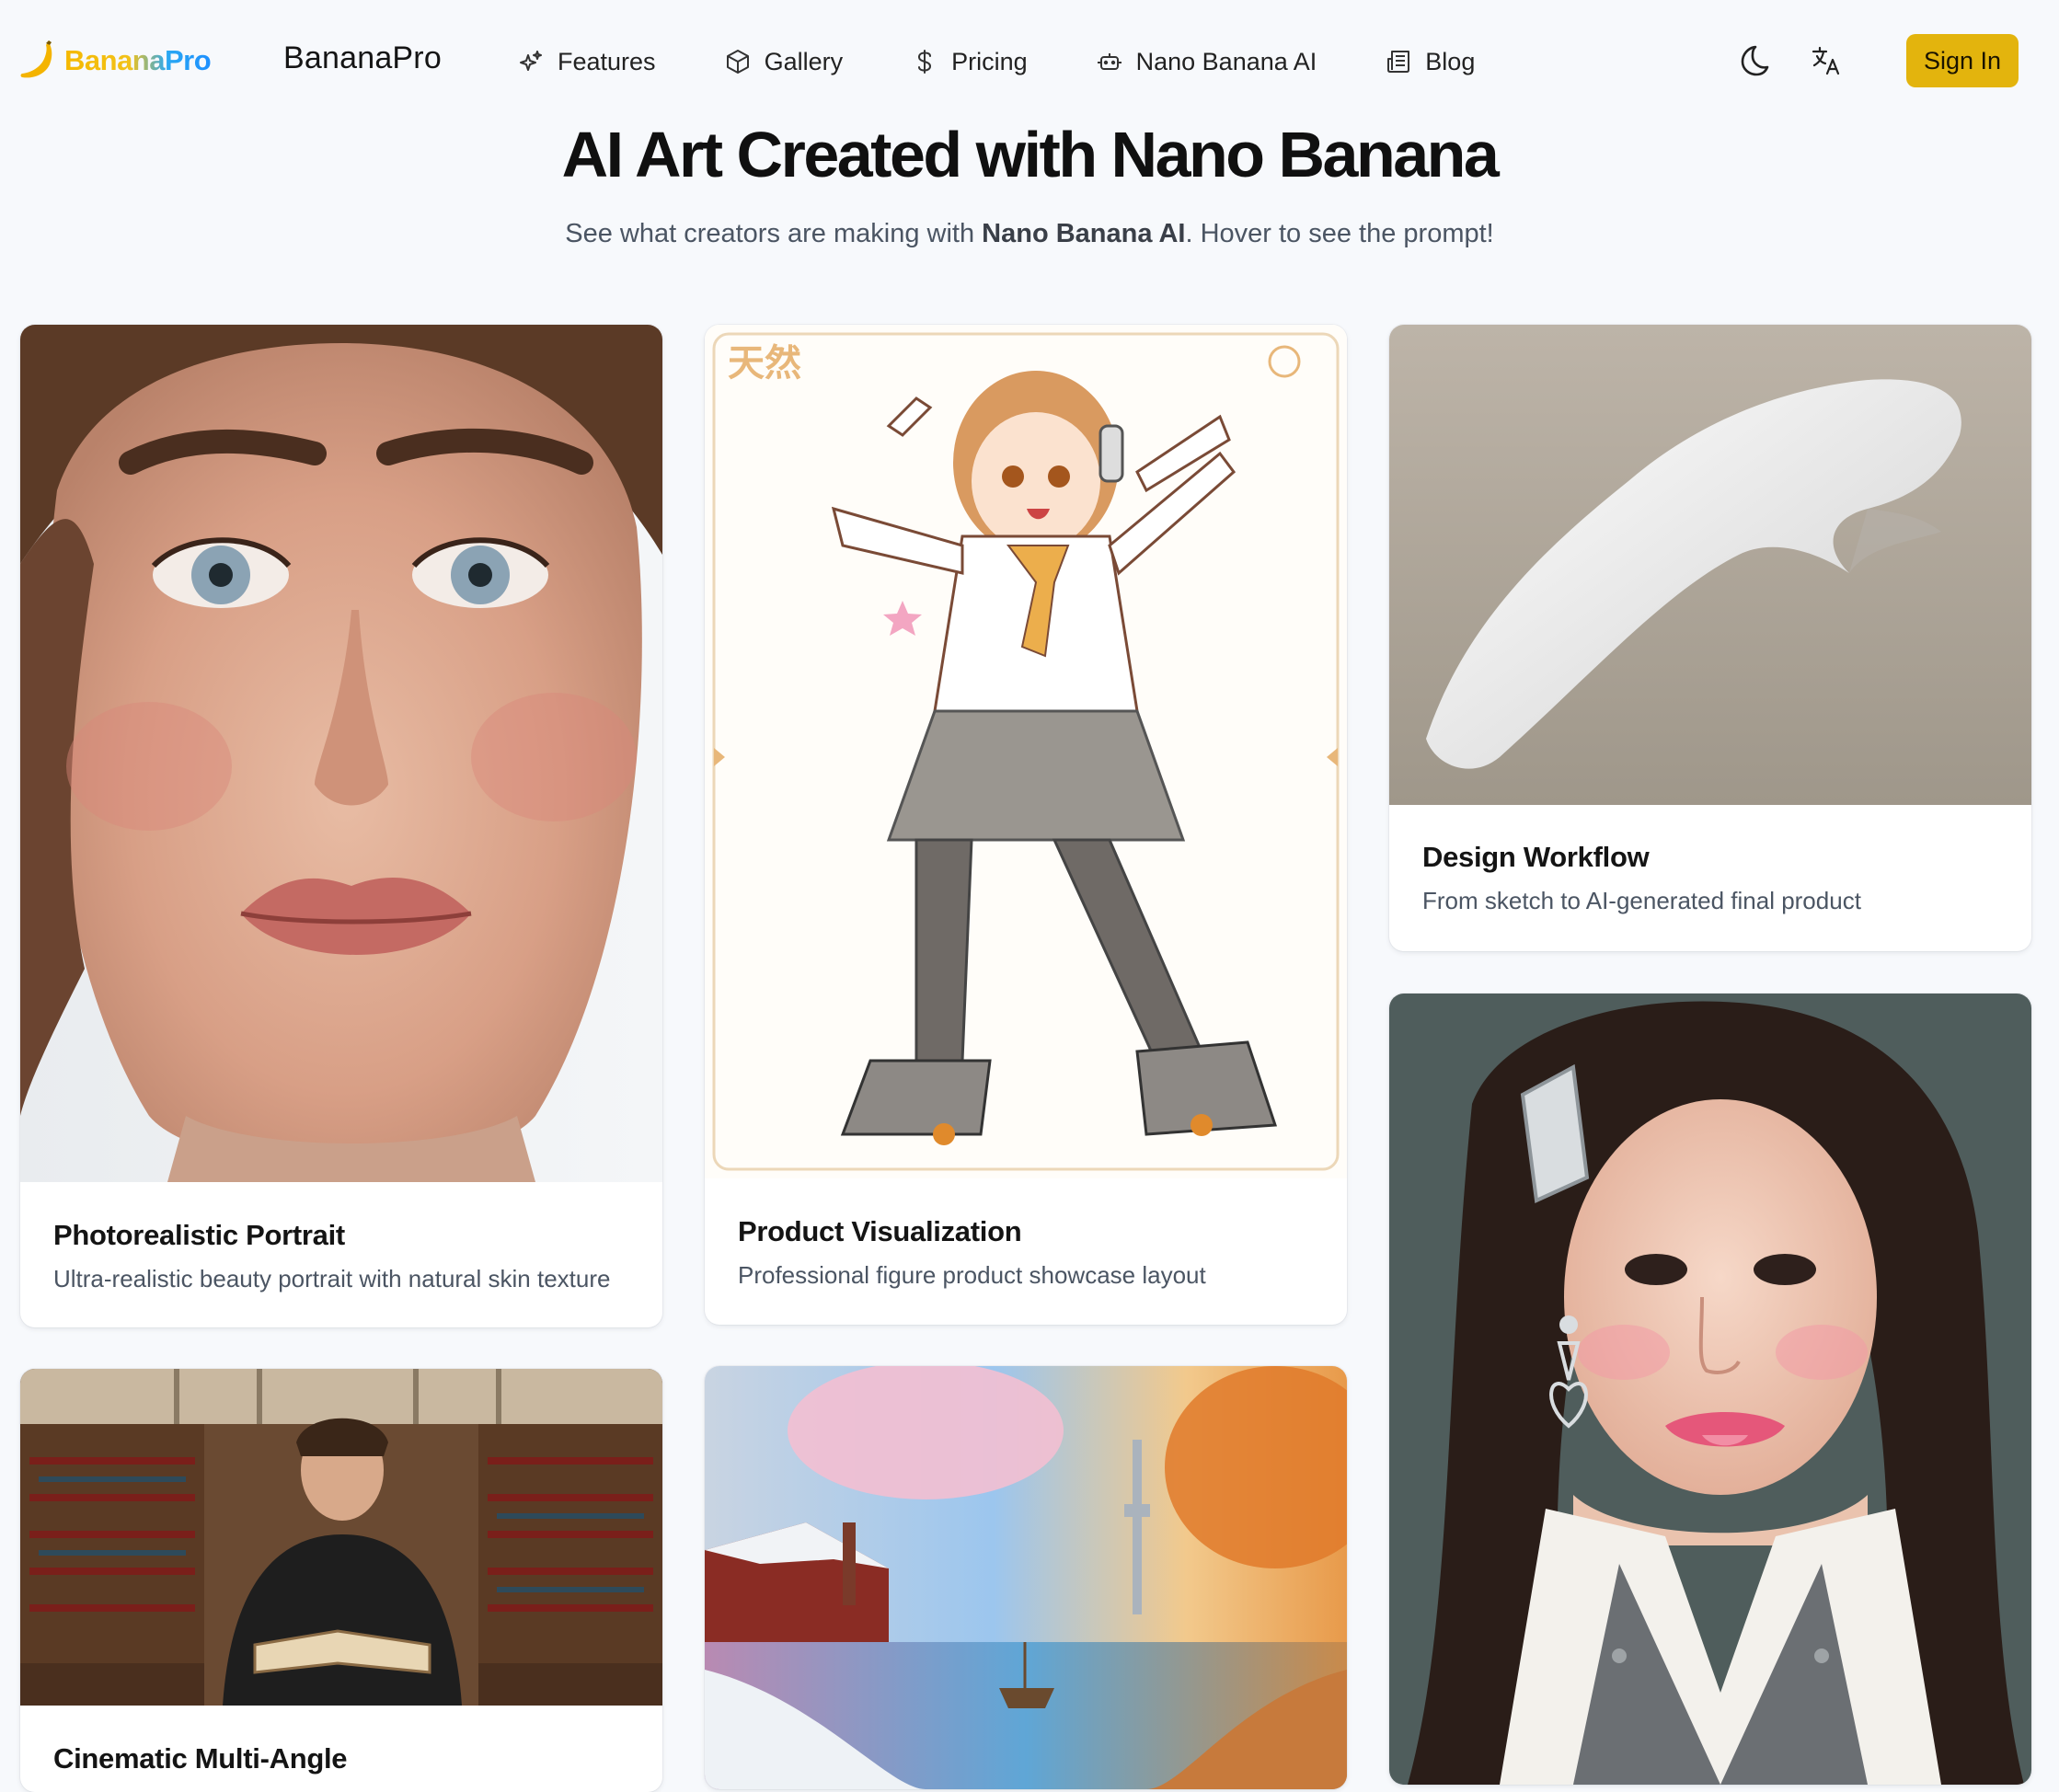  I want to click on page-title: AI Art Created with Nano Banana, so click(1030, 154).